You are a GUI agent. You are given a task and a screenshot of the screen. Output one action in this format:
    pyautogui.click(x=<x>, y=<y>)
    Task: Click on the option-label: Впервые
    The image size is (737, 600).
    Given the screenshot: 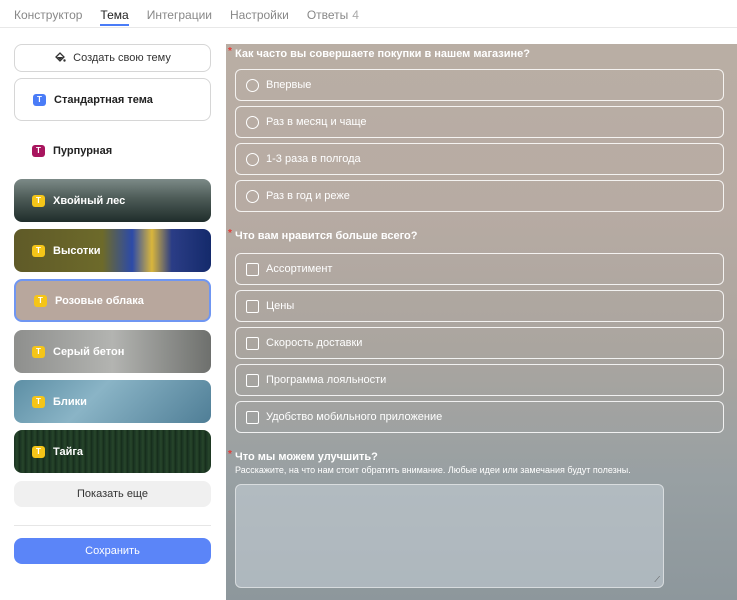 What is the action you would take?
    pyautogui.click(x=289, y=85)
    